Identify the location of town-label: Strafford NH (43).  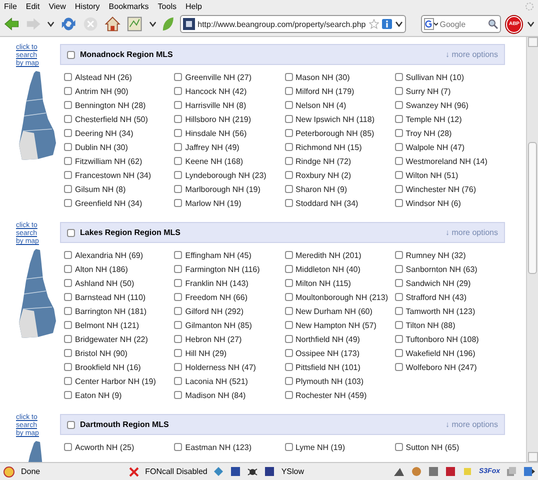
(436, 297).